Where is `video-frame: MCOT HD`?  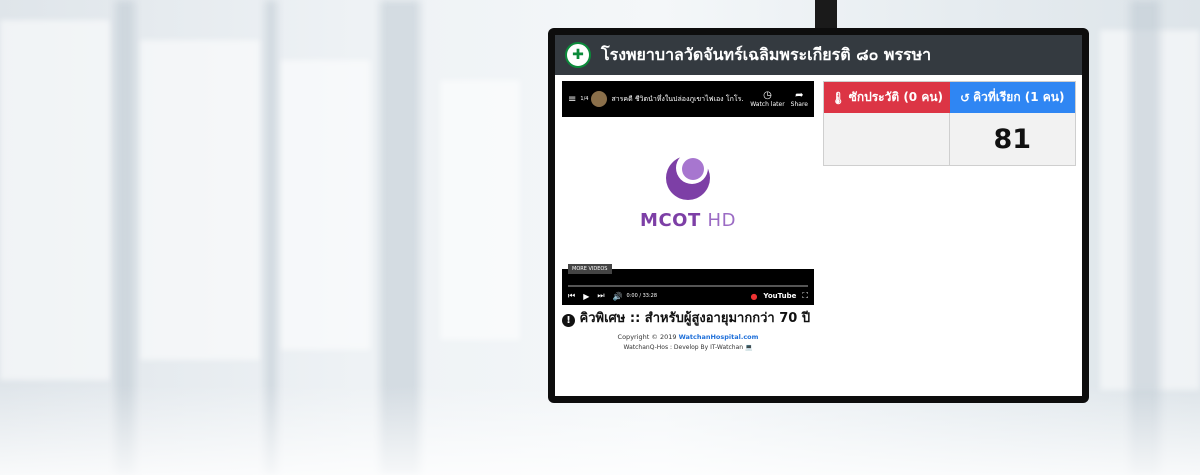
video-frame: MCOT HD is located at coordinates (688, 193).